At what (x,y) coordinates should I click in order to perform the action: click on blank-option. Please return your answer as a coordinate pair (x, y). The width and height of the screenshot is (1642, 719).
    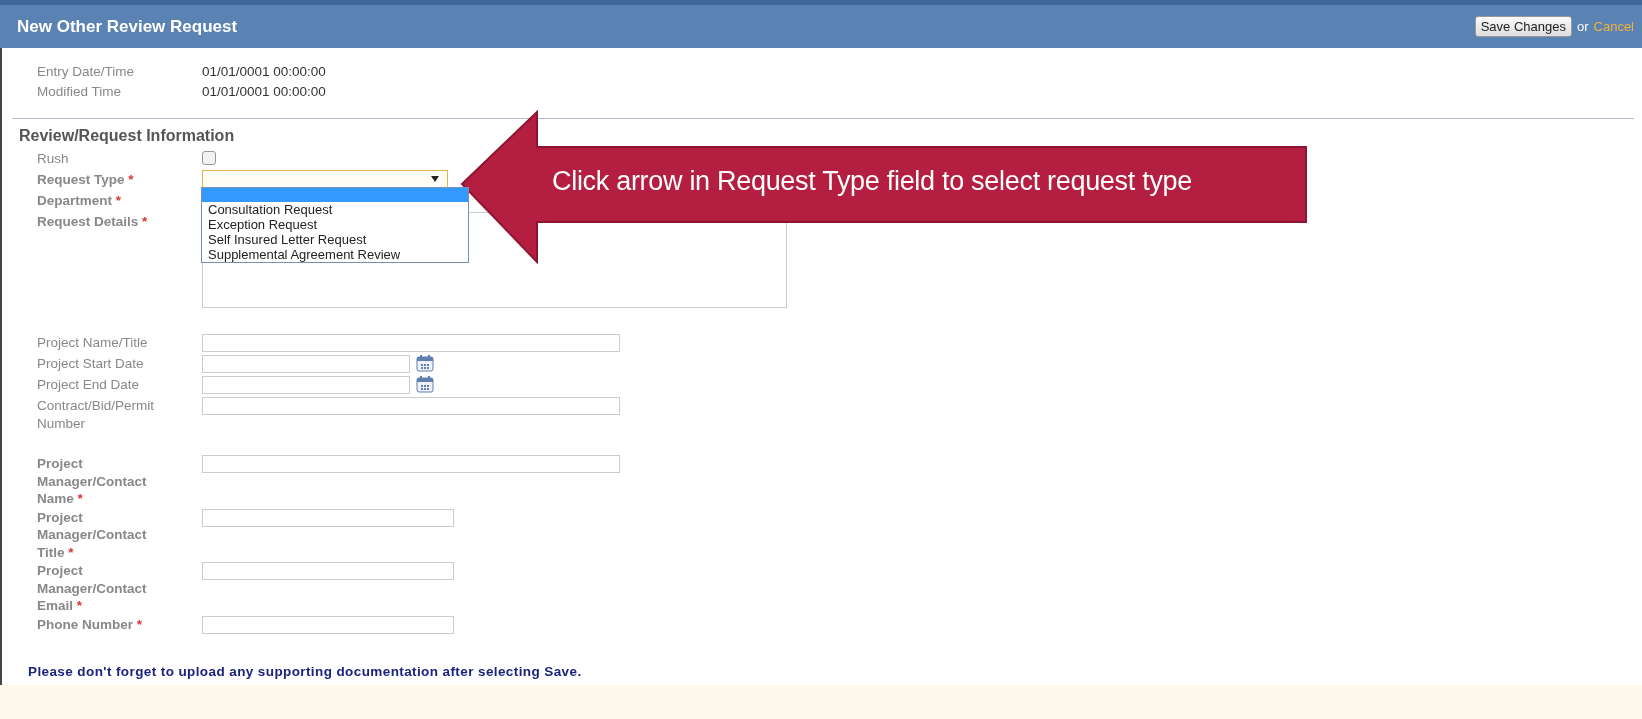
    Looking at the image, I should click on (335, 195).